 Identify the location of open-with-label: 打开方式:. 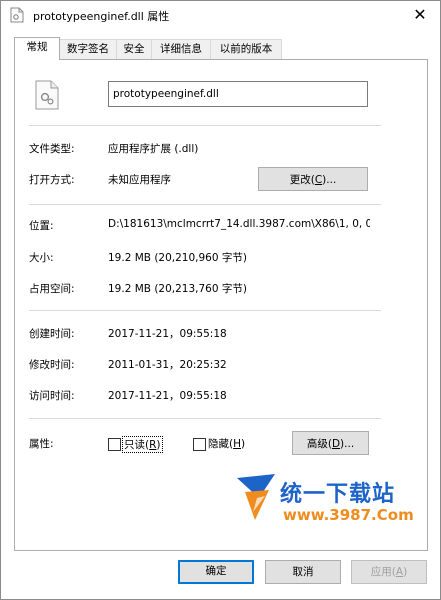
(52, 180).